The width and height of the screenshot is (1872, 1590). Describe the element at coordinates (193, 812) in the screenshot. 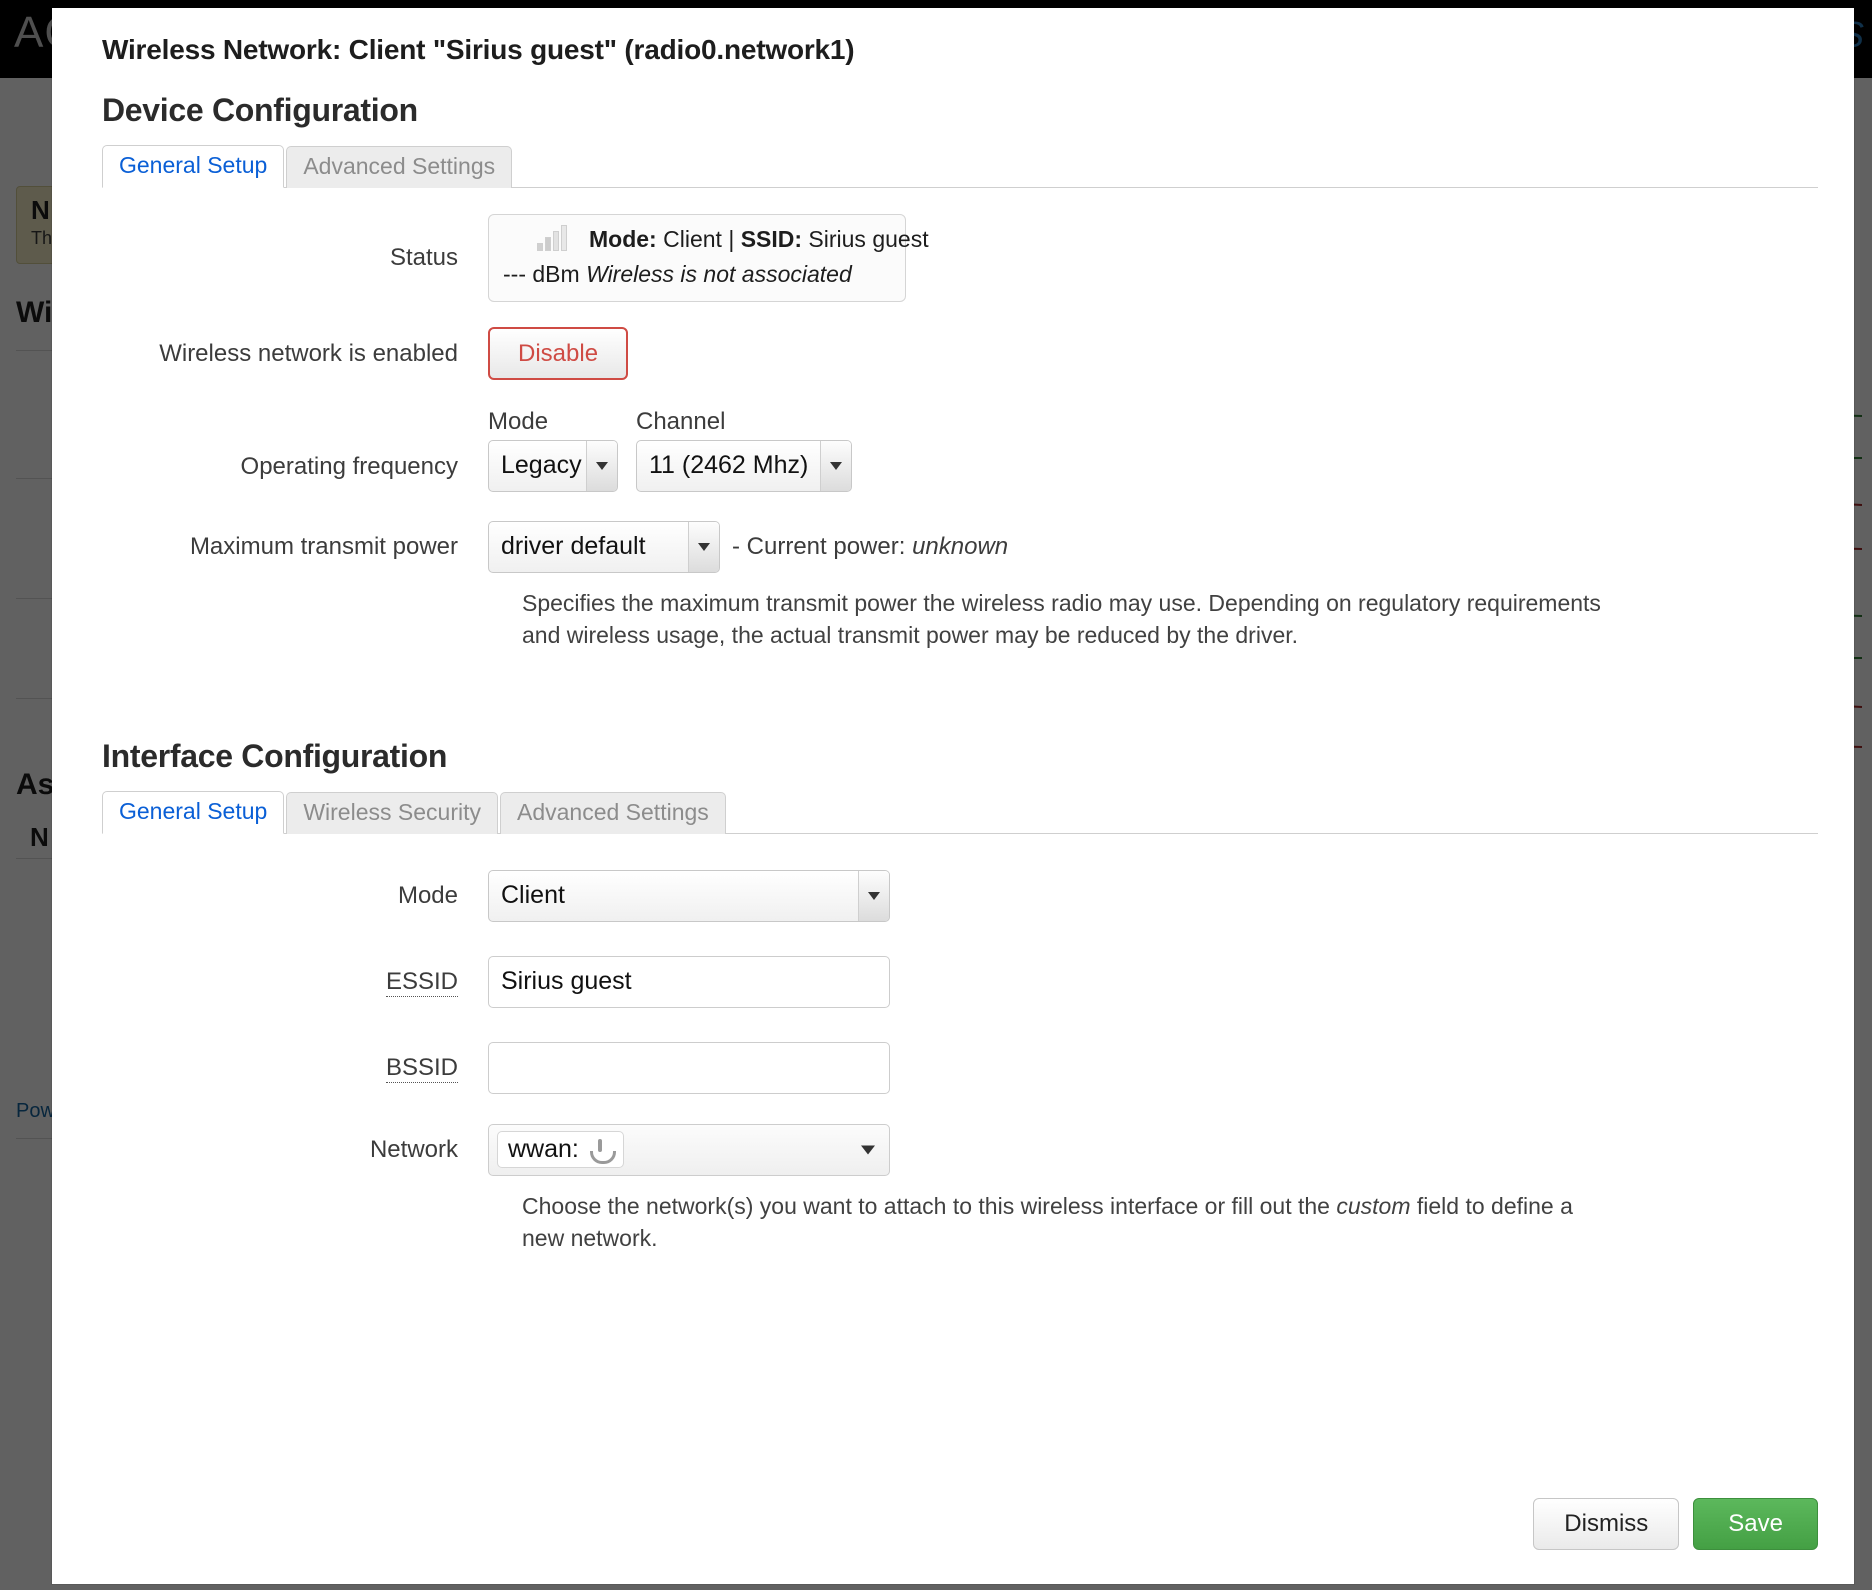

I see `tab-interface-general-setup: General Setup` at that location.